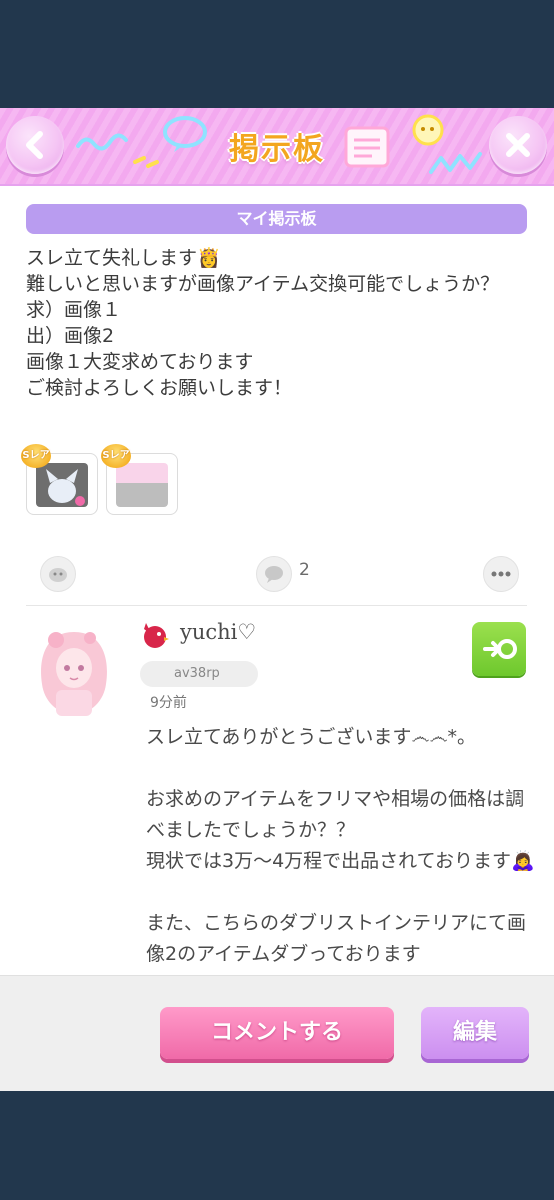  I want to click on close-icon, so click(518, 145).